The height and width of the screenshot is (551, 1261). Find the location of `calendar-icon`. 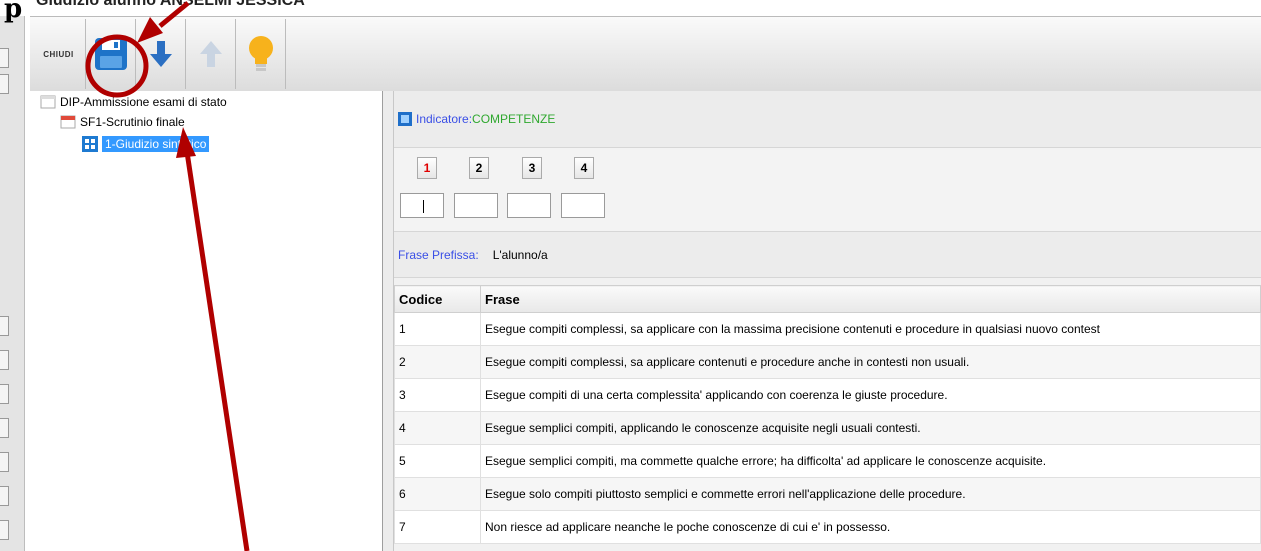

calendar-icon is located at coordinates (68, 122).